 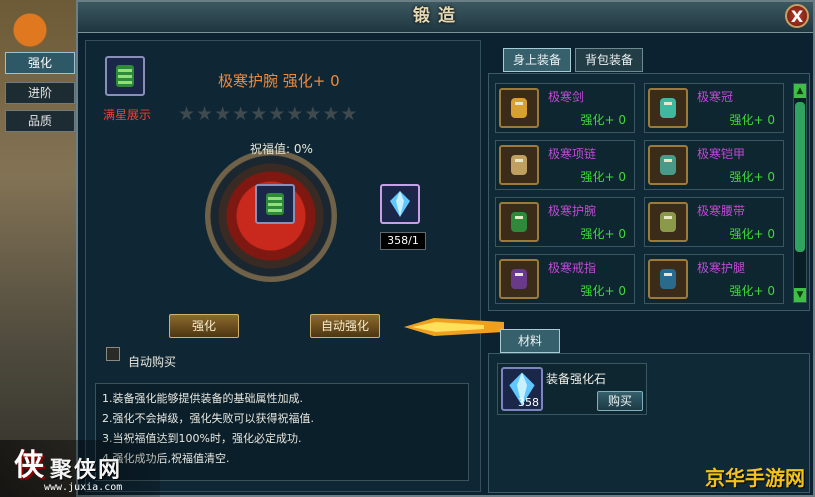 I want to click on belt-icon, so click(x=668, y=222).